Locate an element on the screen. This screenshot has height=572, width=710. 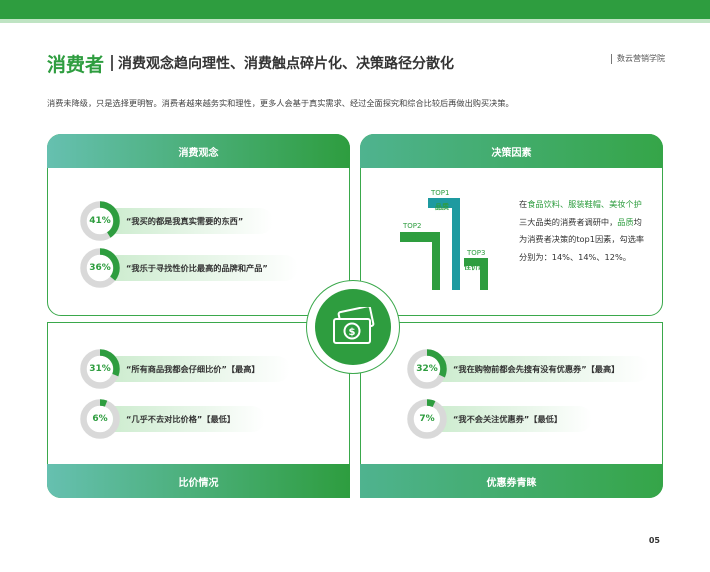
center-emblem: $ is located at coordinates (353, 327).